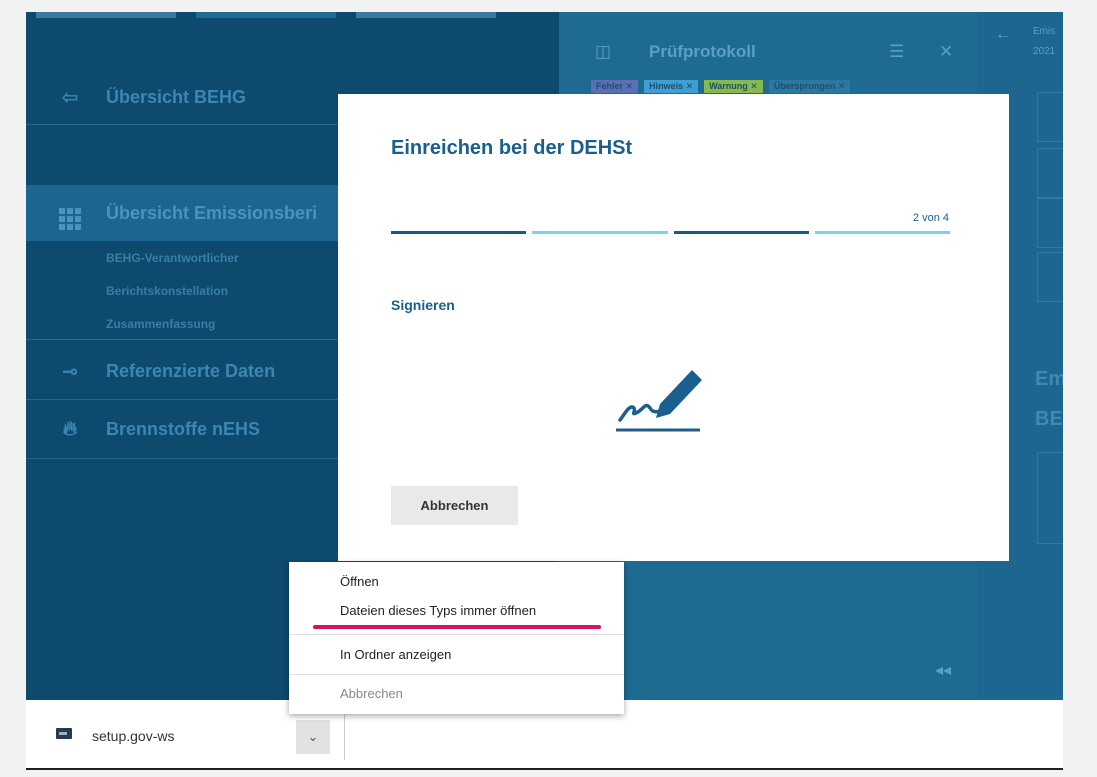 This screenshot has height=777, width=1097. What do you see at coordinates (1049, 419) in the screenshot?
I see `detail-heading: BE` at bounding box center [1049, 419].